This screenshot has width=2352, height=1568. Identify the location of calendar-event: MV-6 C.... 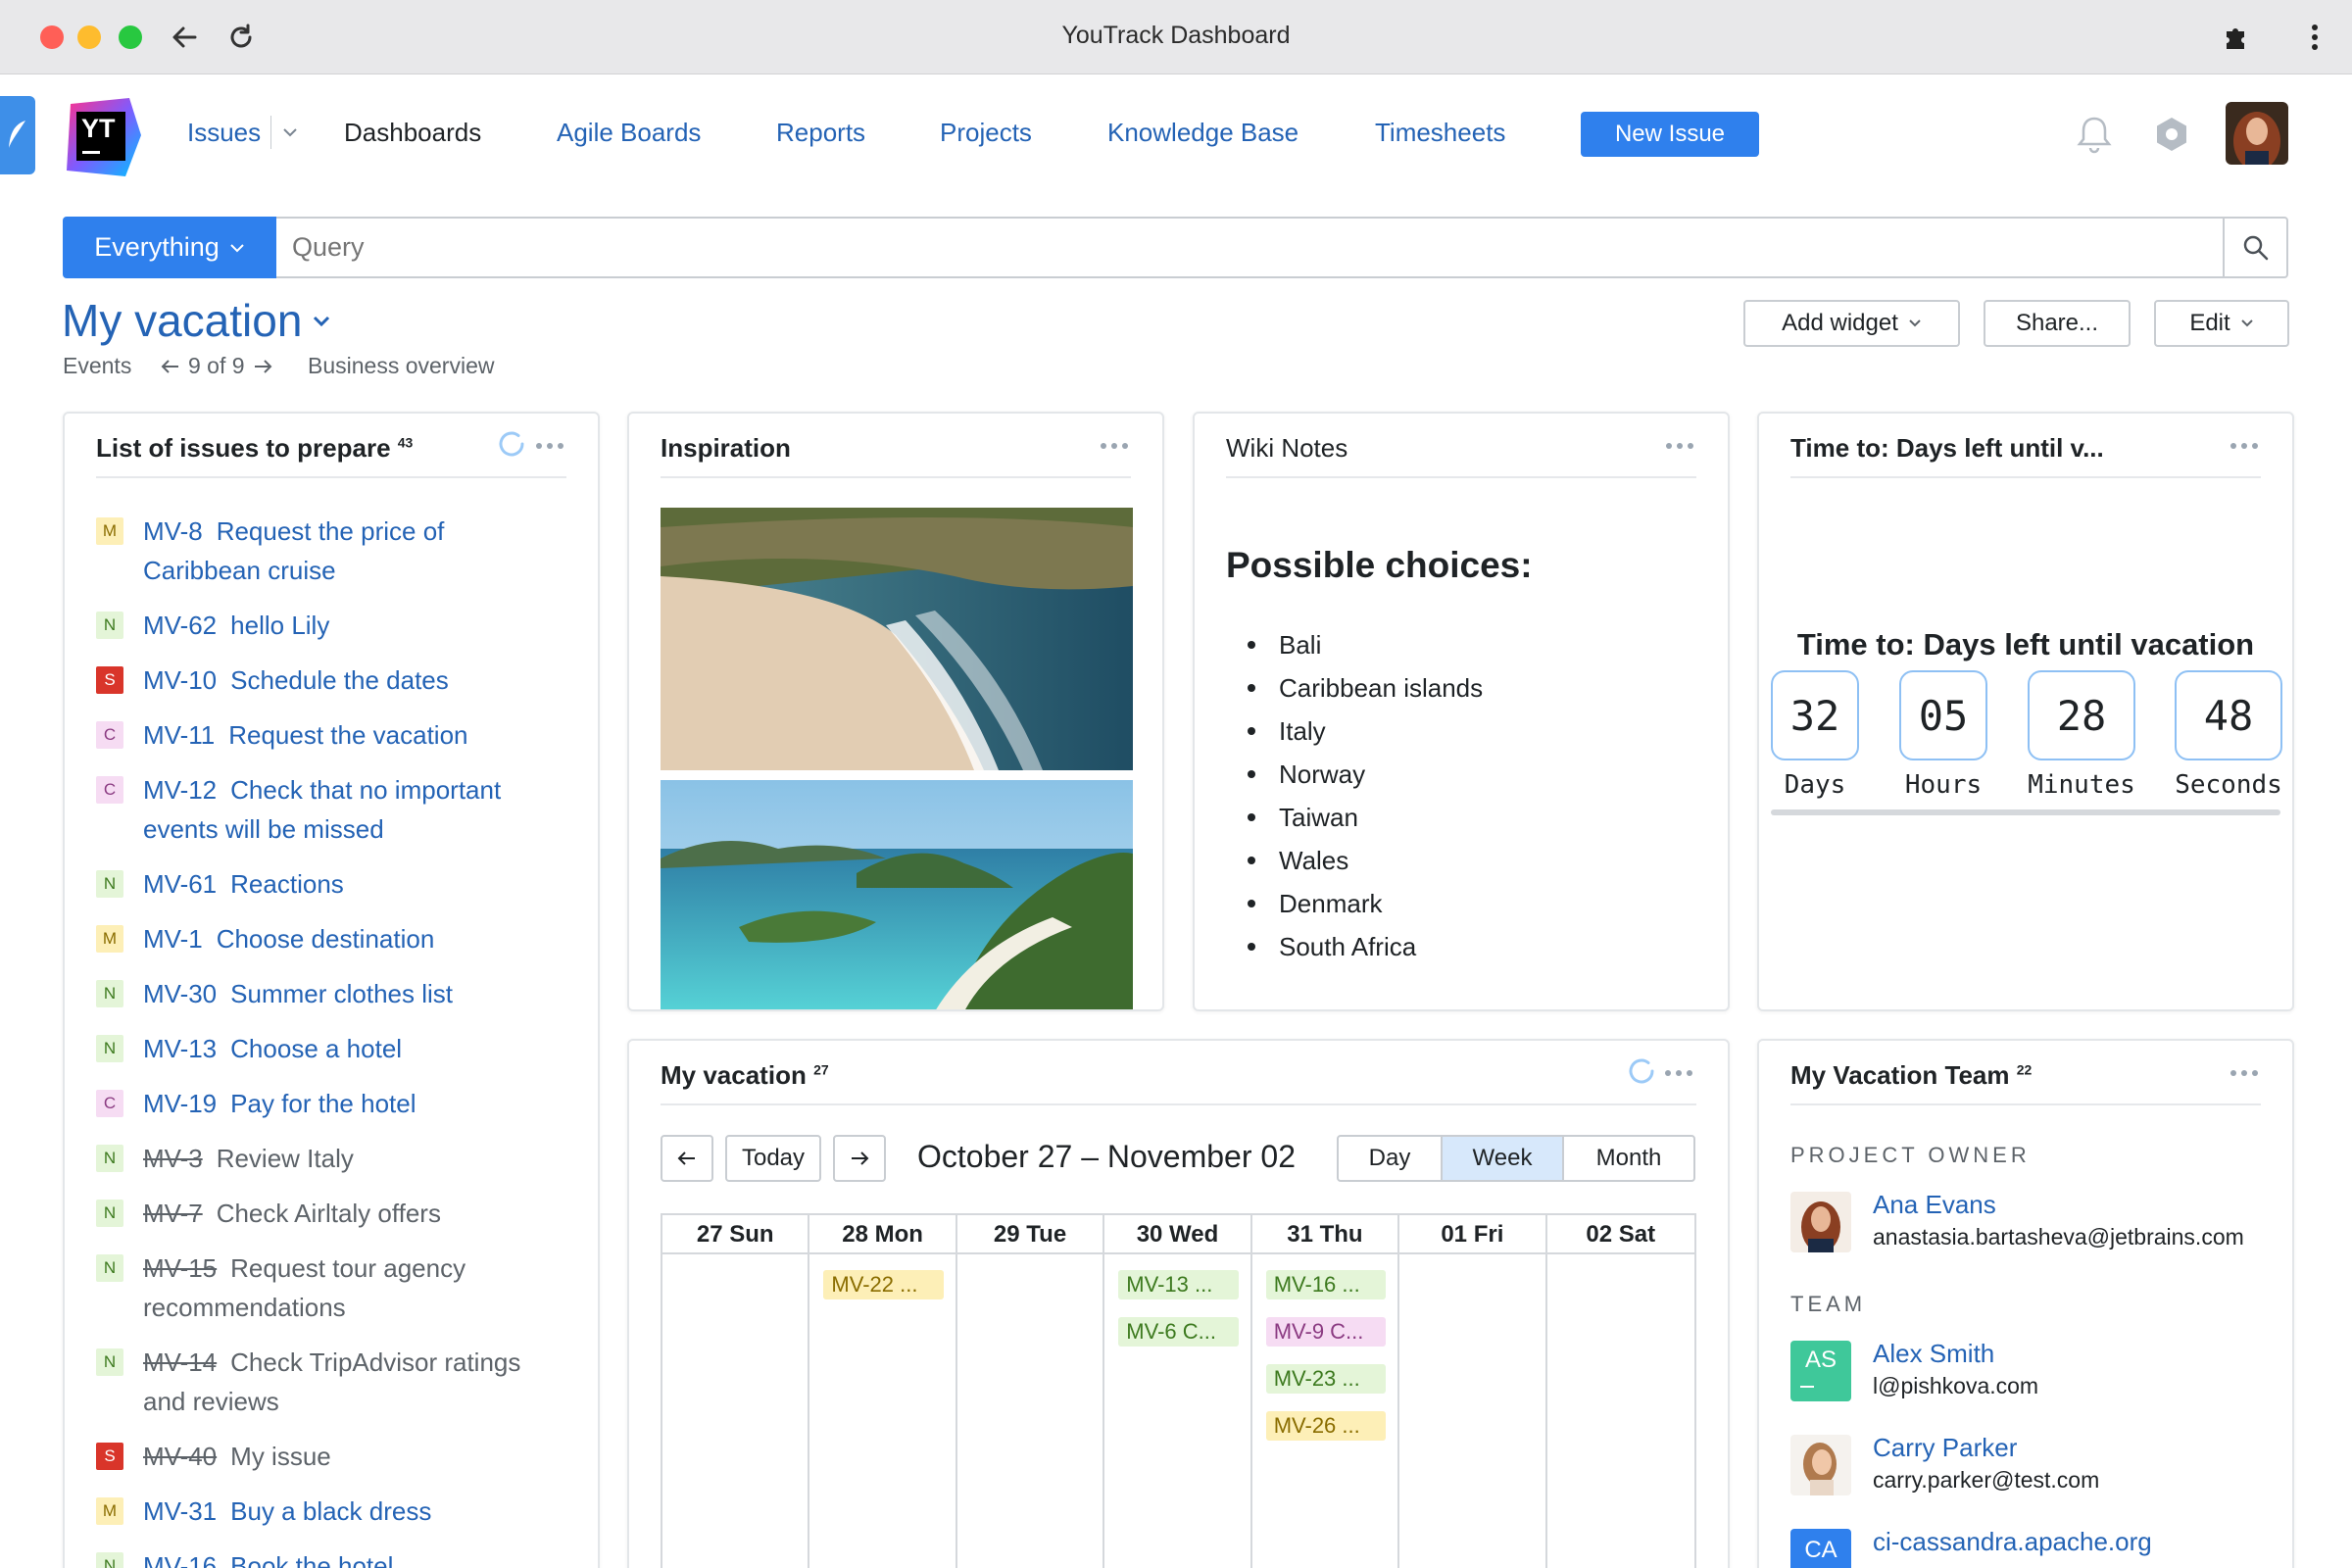
(1178, 1332).